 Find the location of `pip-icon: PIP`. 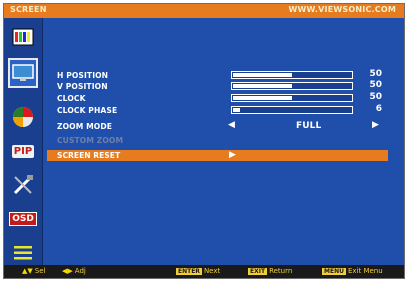

pip-icon: PIP is located at coordinates (23, 151).